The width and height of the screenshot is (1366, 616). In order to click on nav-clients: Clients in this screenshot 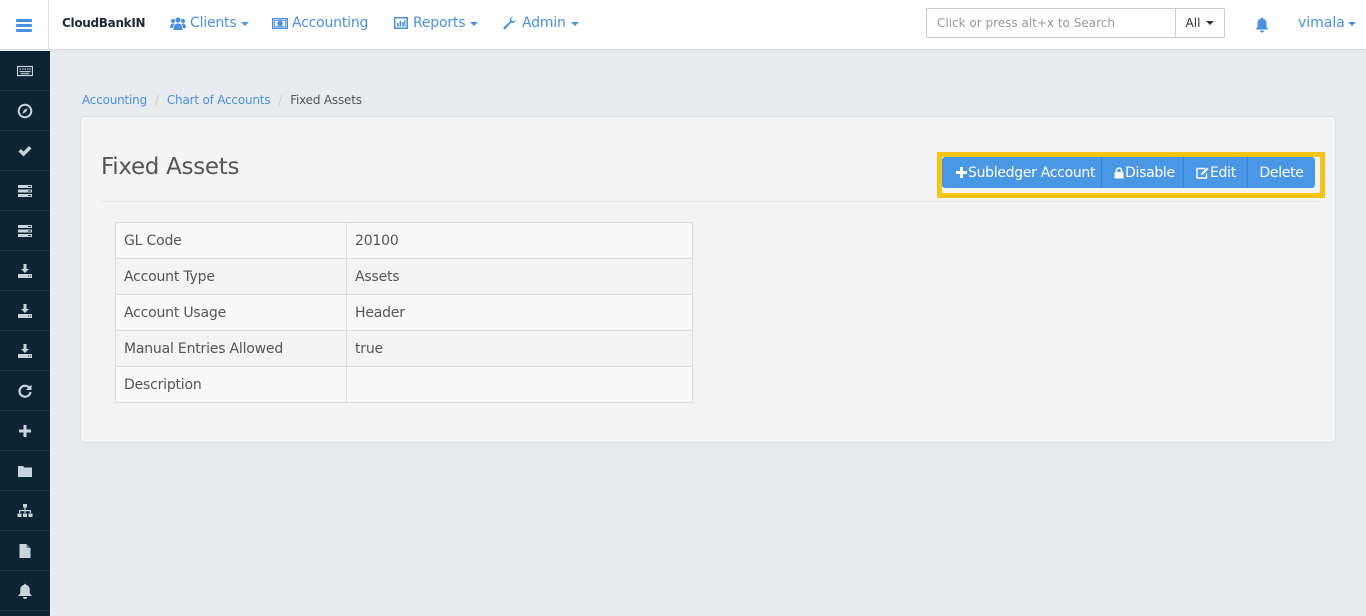, I will do `click(210, 23)`.